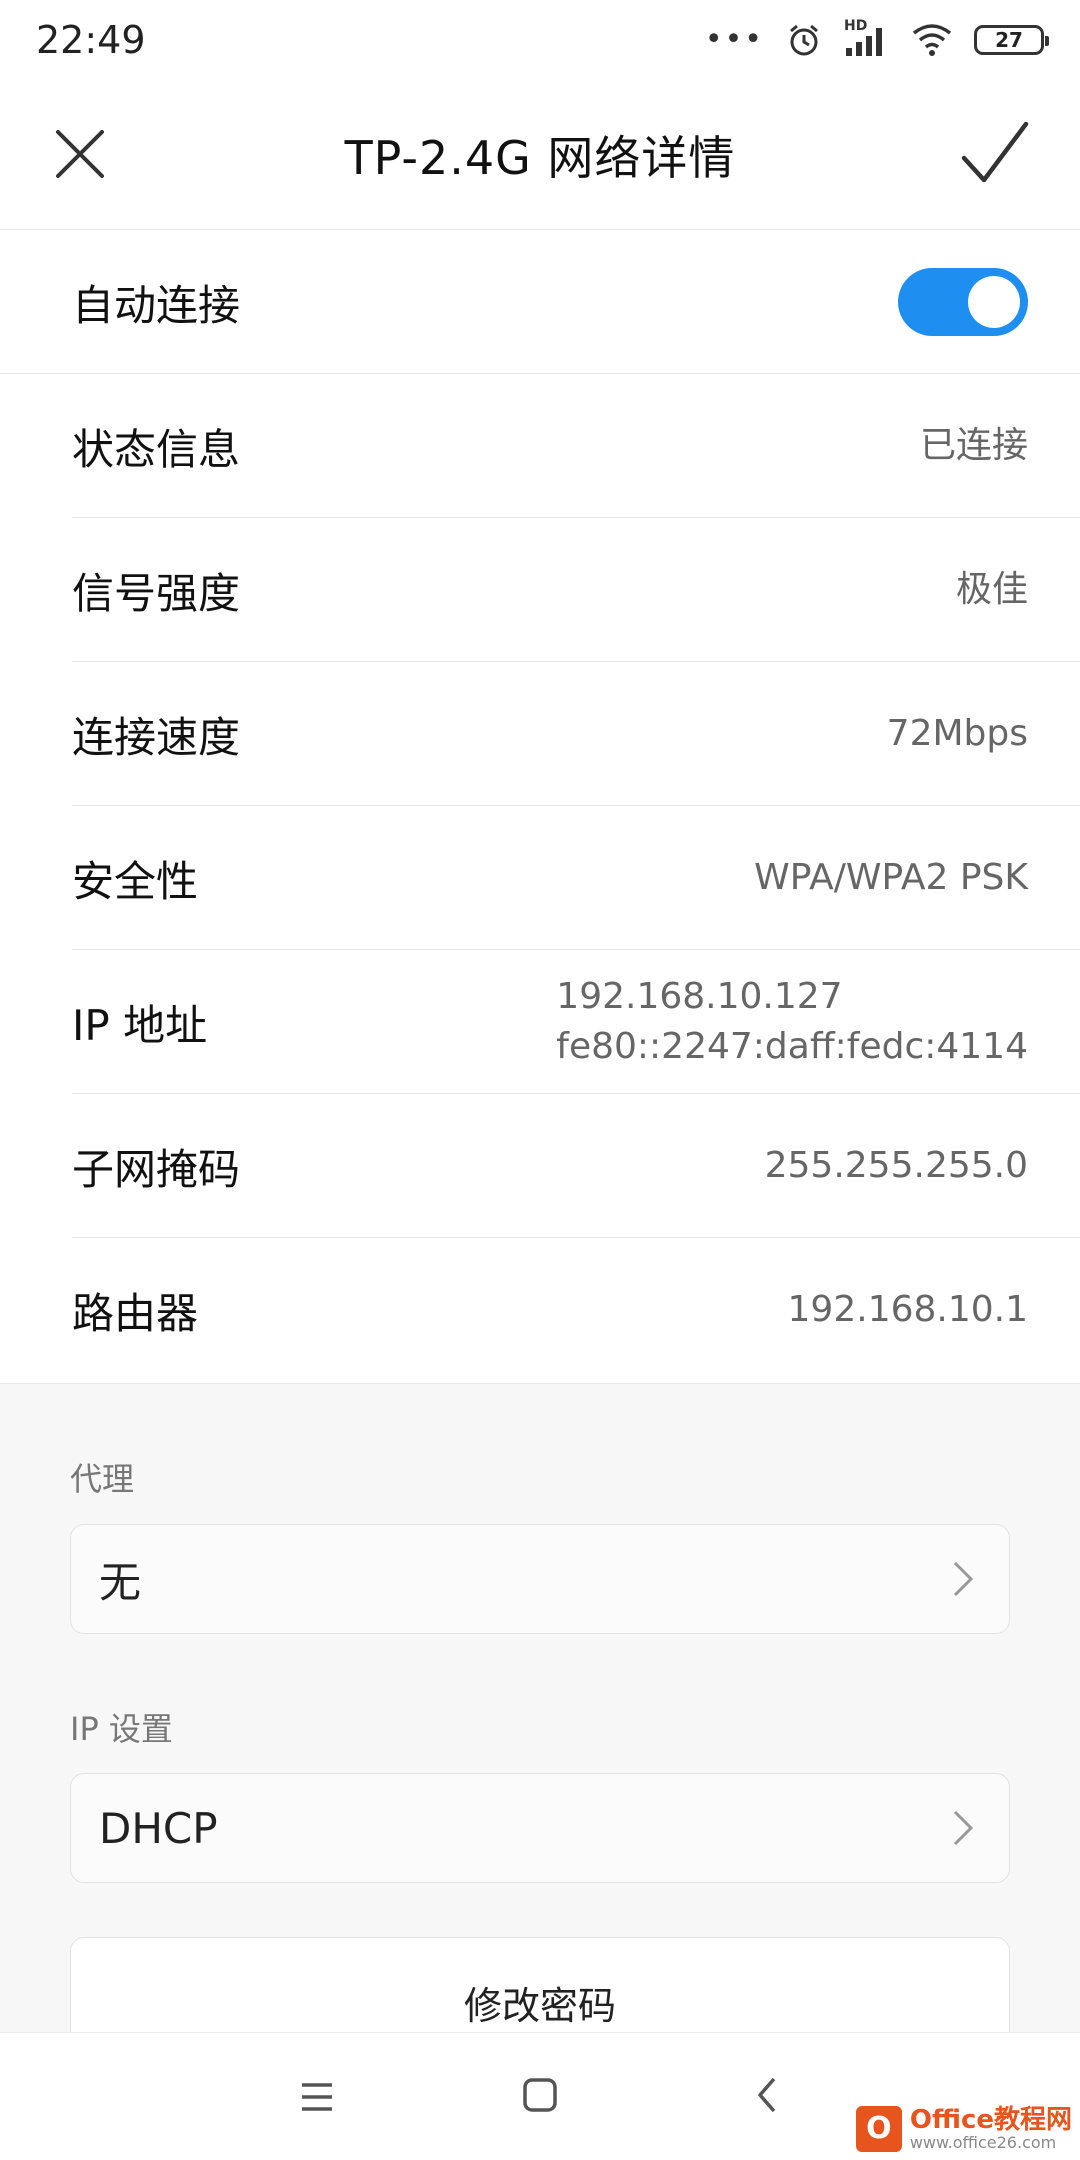 The height and width of the screenshot is (2160, 1080). I want to click on status-icons: ••• HD 27, so click(876, 38).